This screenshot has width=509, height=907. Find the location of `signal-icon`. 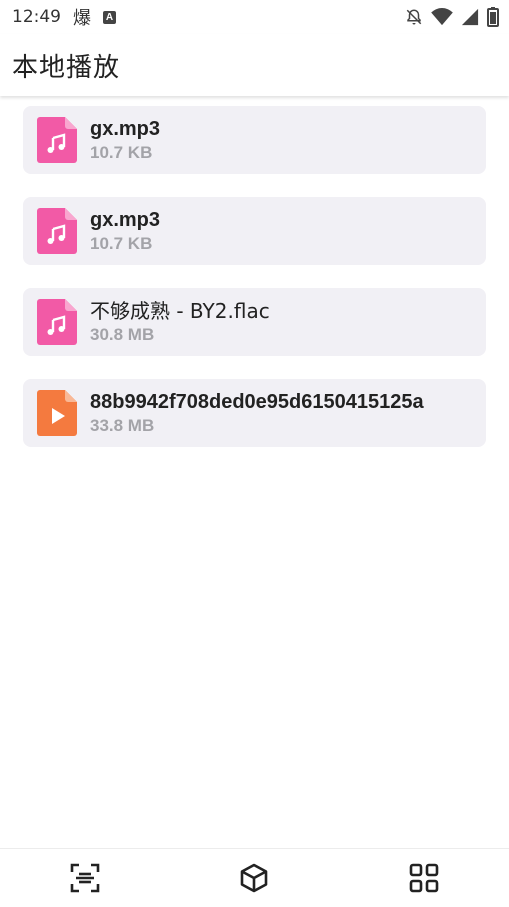

signal-icon is located at coordinates (470, 17).